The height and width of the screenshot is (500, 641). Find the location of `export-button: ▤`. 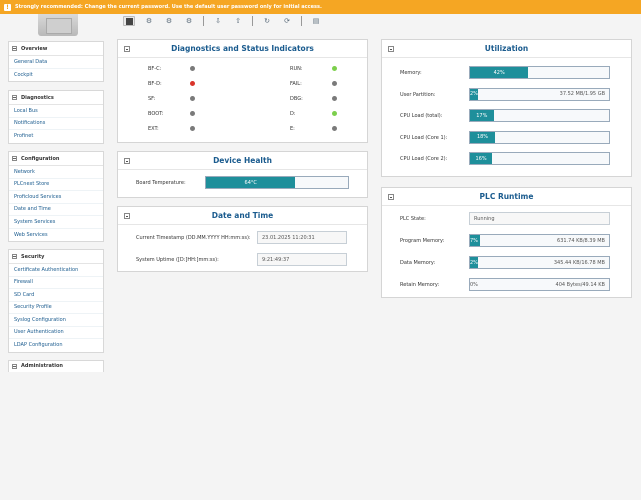

export-button: ▤ is located at coordinates (316, 21).